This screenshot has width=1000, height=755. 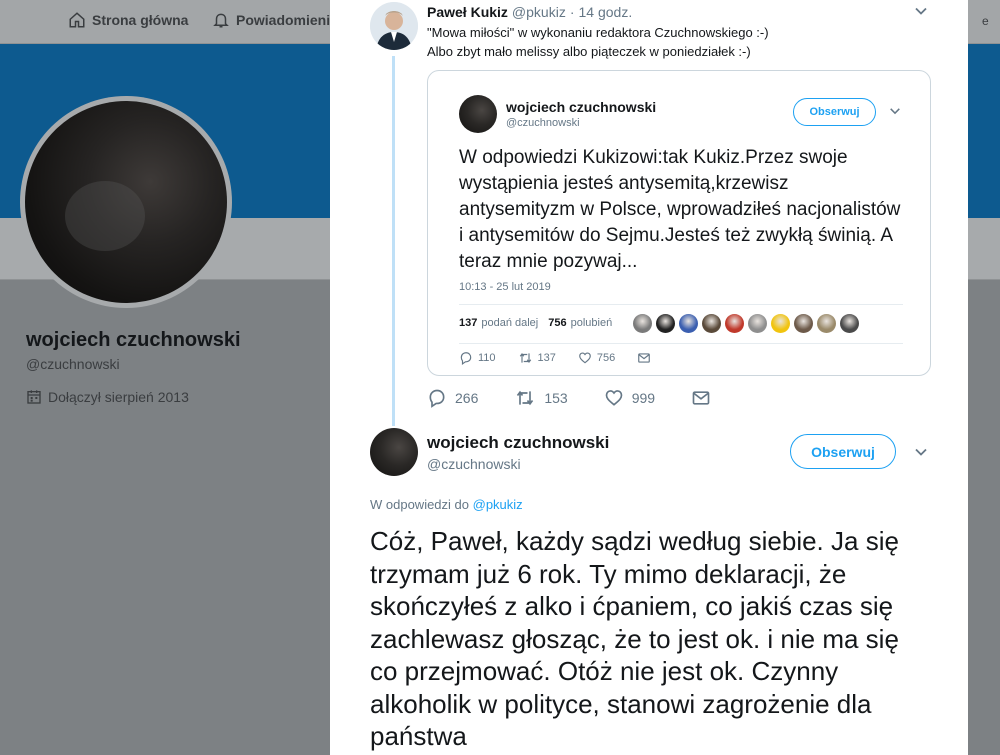 I want to click on retweet-button: 153, so click(x=541, y=398).